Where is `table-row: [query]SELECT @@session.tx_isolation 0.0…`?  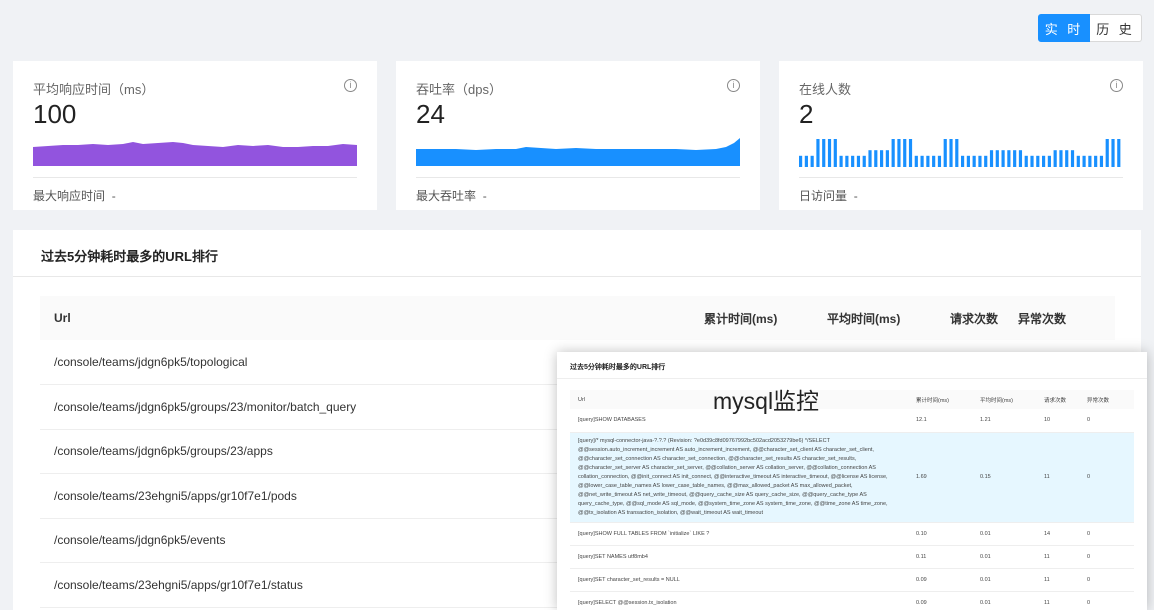
table-row: [query]SELECT @@session.tx_isolation 0.0… is located at coordinates (852, 600).